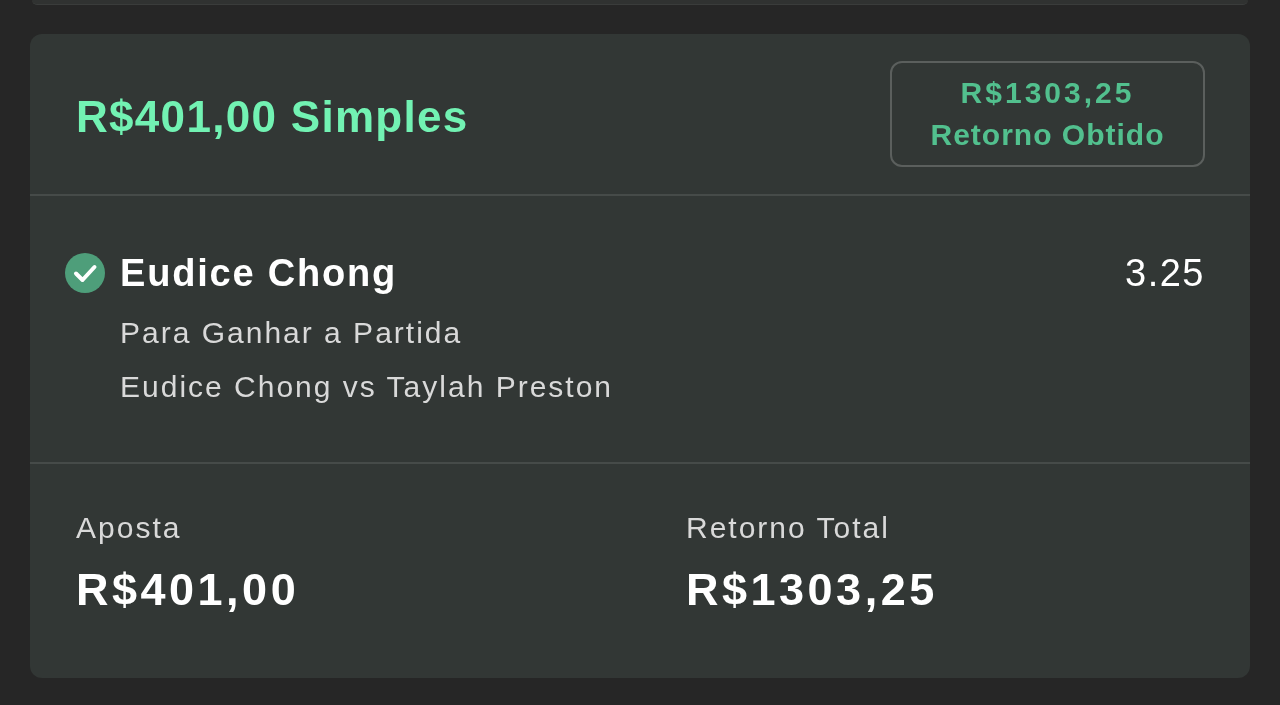 This screenshot has height=705, width=1280. Describe the element at coordinates (291, 333) in the screenshot. I see `market-name: Para Ganhar a Partida` at that location.